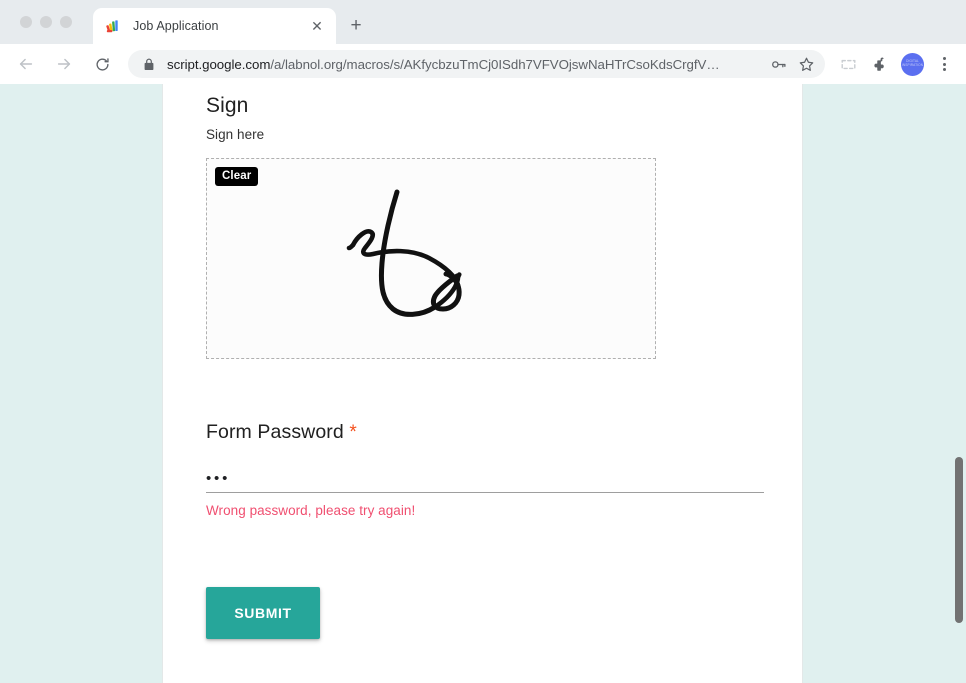 This screenshot has width=966, height=683. Describe the element at coordinates (880, 64) in the screenshot. I see `extensions-puzzle-icon` at that location.